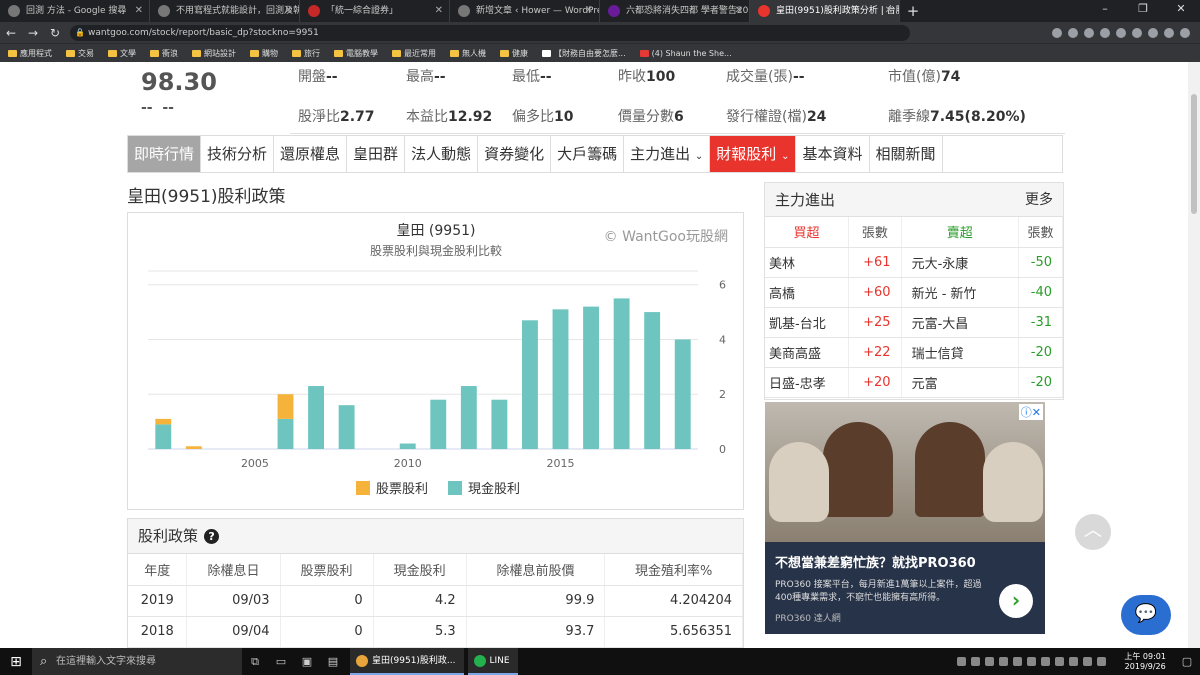  I want to click on maximize-icon: ❐, so click(1143, 9).